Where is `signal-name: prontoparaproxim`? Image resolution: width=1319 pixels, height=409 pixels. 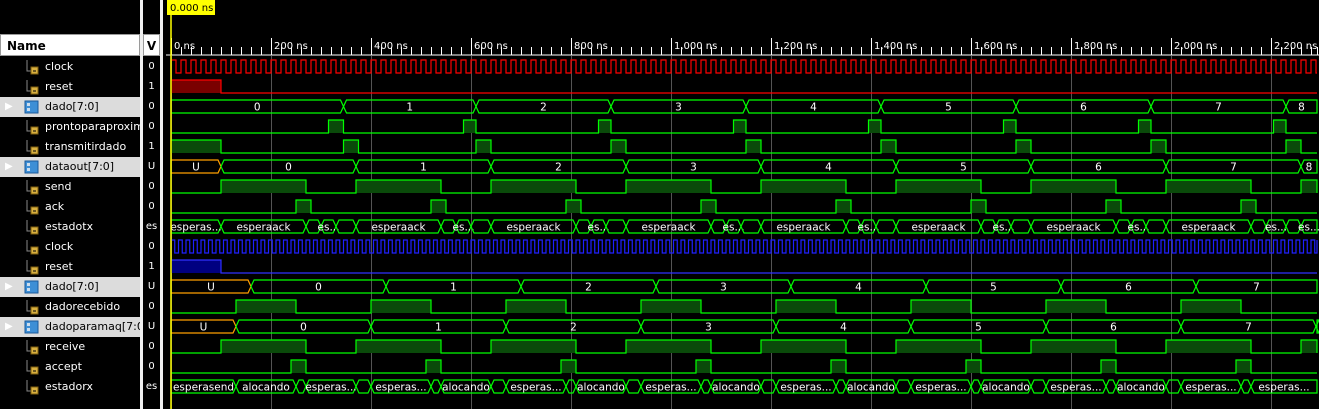
signal-name: prontoparaproxim is located at coordinates (94, 126).